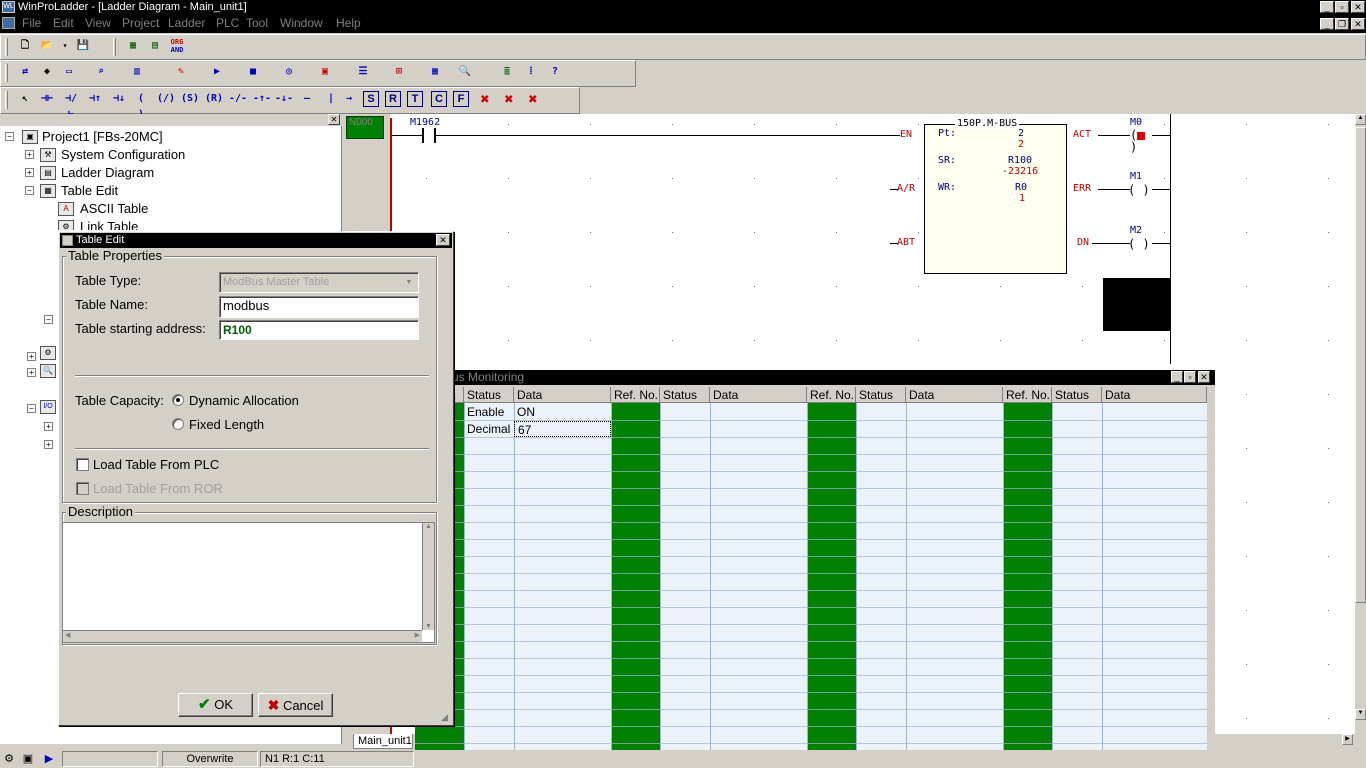 The height and width of the screenshot is (768, 1366). I want to click on delete-icon: ✖, so click(485, 99).